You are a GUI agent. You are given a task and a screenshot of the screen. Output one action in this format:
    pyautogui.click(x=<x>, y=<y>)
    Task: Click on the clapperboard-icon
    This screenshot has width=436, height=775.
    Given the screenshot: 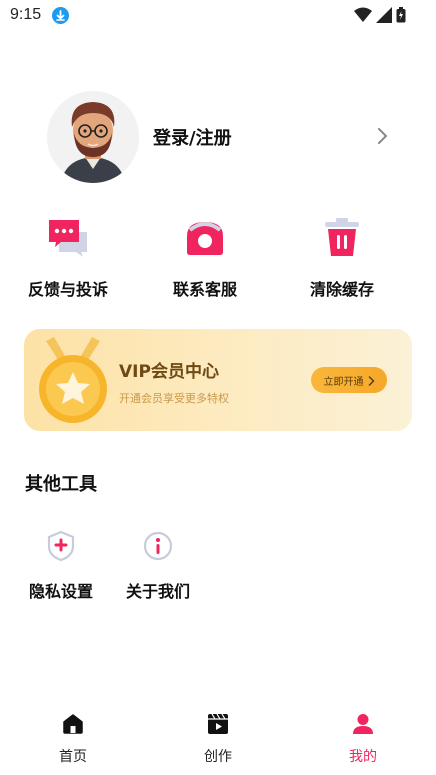 What is the action you would take?
    pyautogui.click(x=218, y=726)
    